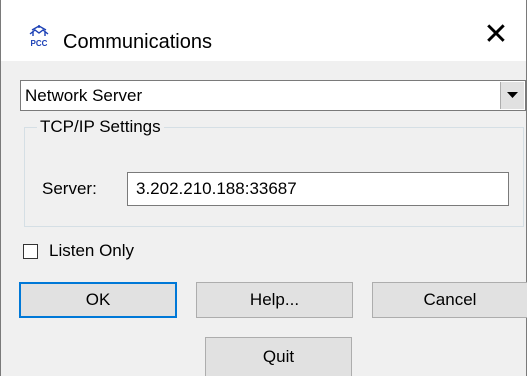 The width and height of the screenshot is (527, 376). What do you see at coordinates (496, 35) in the screenshot?
I see `close-icon: ✕` at bounding box center [496, 35].